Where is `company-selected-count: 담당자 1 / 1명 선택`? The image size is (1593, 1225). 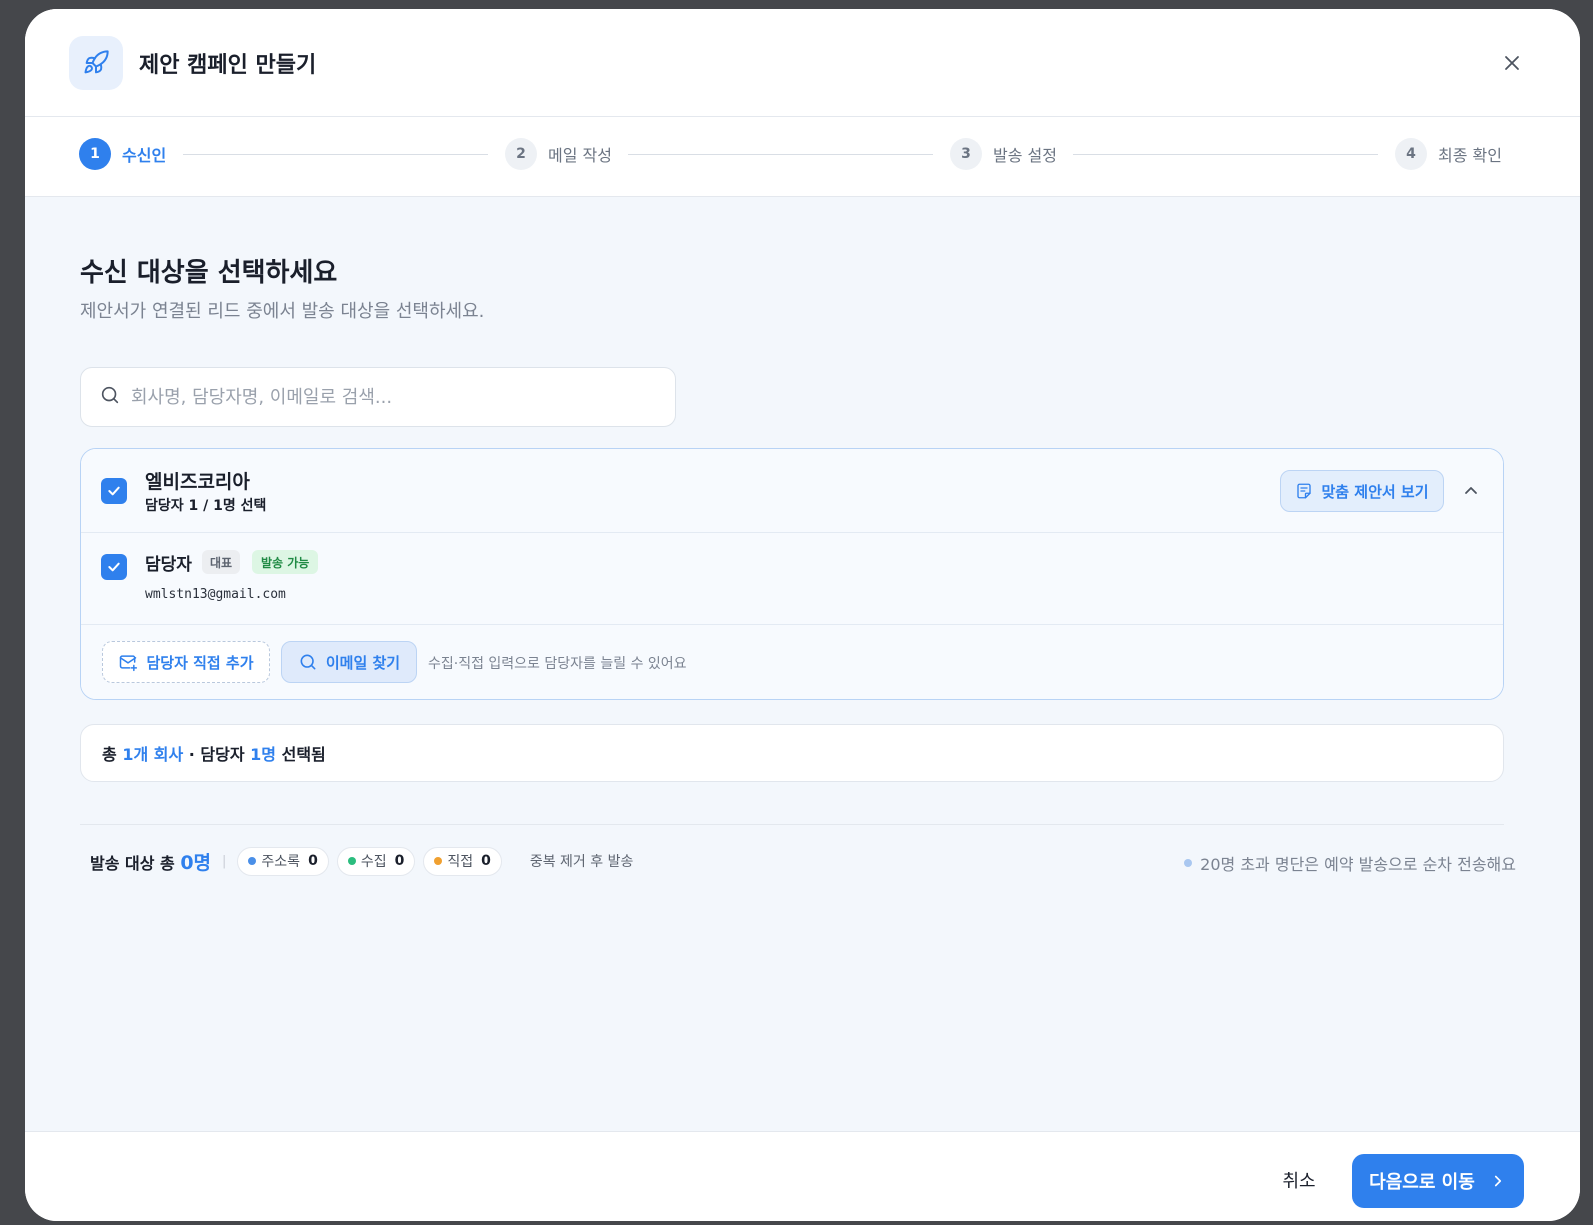 company-selected-count: 담당자 1 / 1명 선택 is located at coordinates (206, 506).